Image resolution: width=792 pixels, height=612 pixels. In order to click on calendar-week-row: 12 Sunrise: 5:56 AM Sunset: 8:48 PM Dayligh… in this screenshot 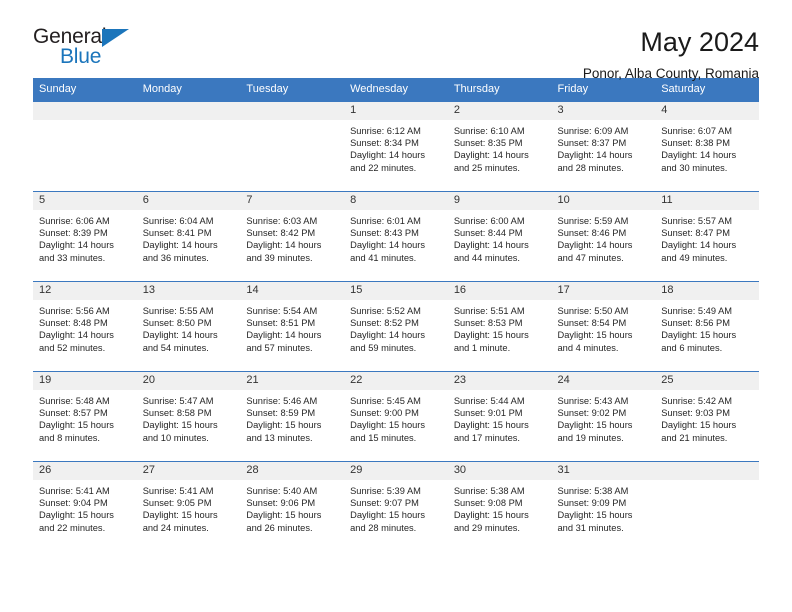, I will do `click(396, 326)`.